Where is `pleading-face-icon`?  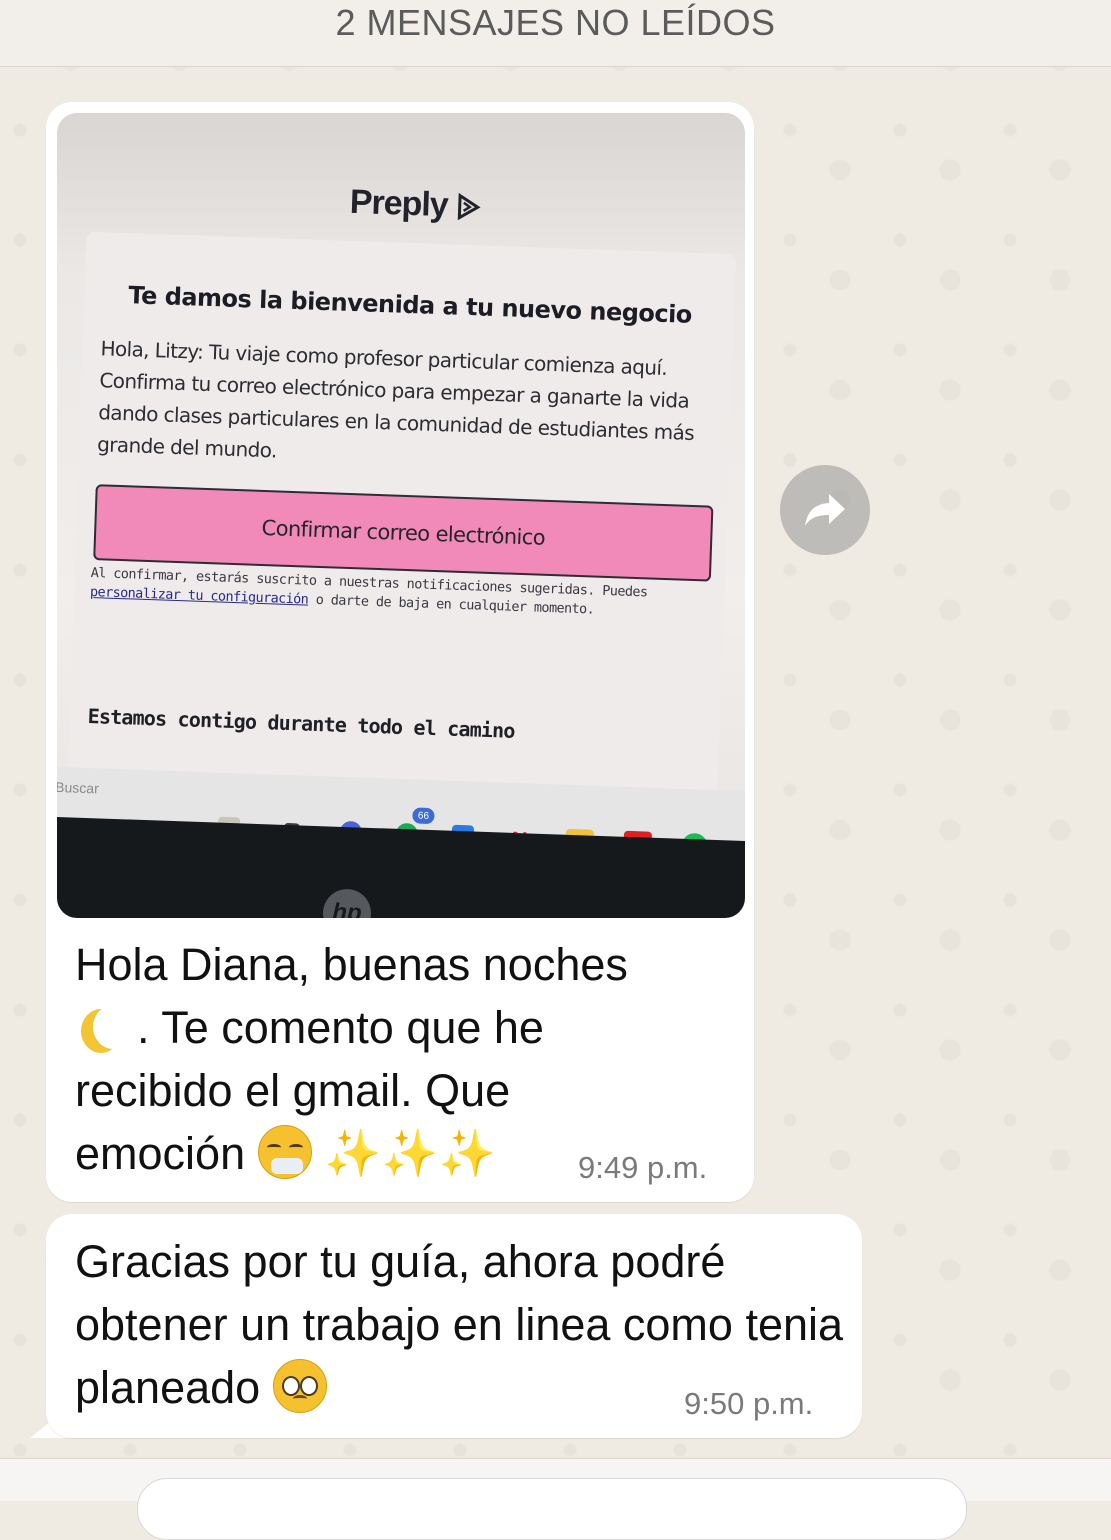
pleading-face-icon is located at coordinates (299, 1386).